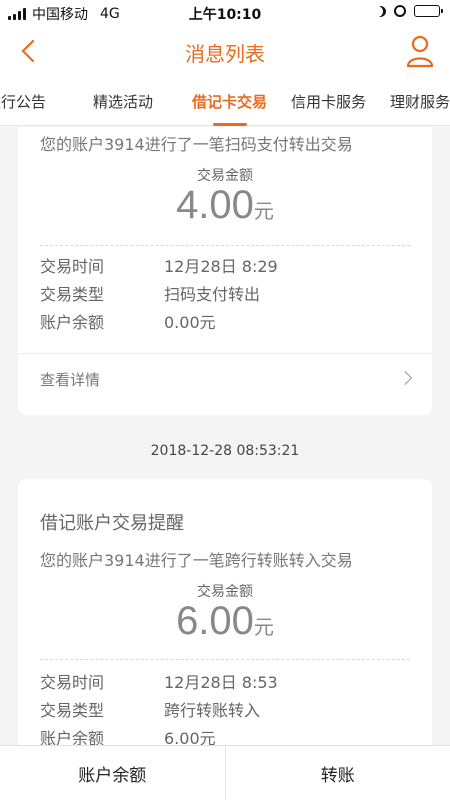  I want to click on bottom-action-bar: 账户余额 转账, so click(225, 772).